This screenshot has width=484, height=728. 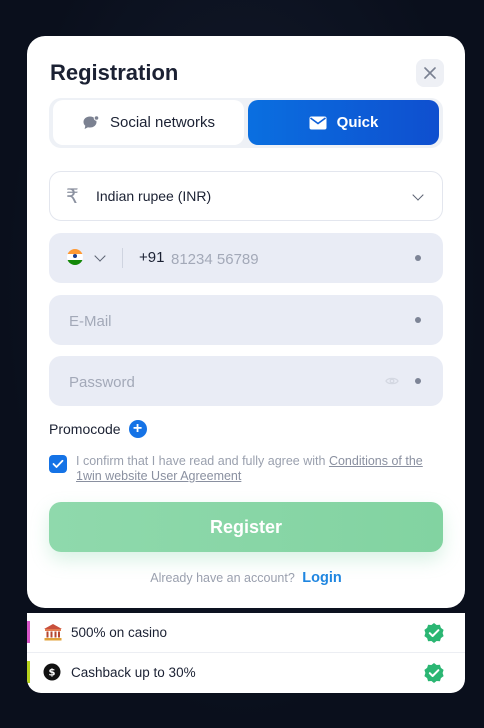 I want to click on password-field, so click(x=246, y=382).